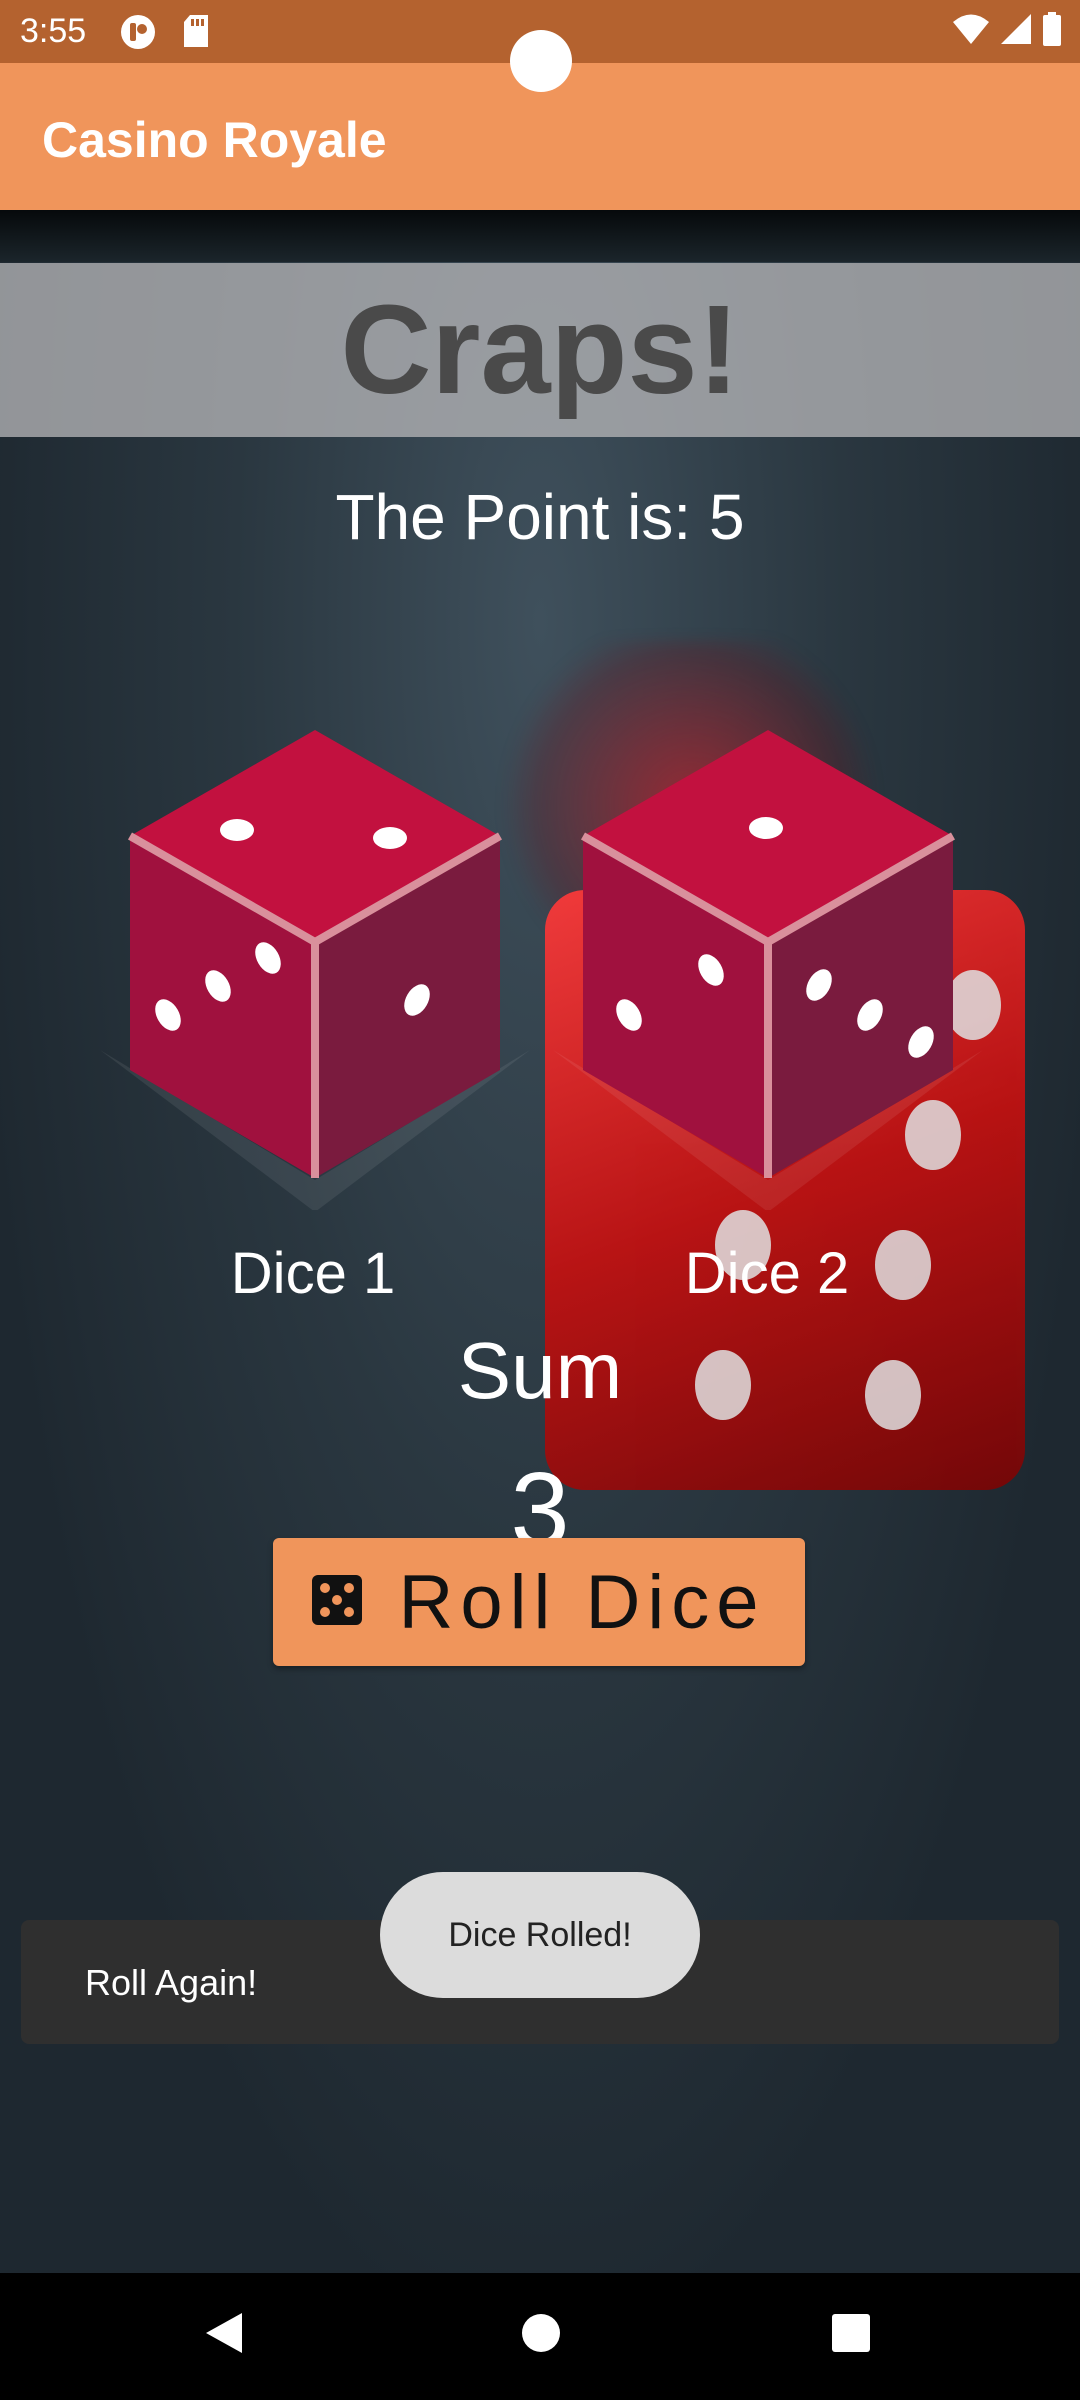  Describe the element at coordinates (540, 517) in the screenshot. I see `point-text: The Point is: 5` at that location.